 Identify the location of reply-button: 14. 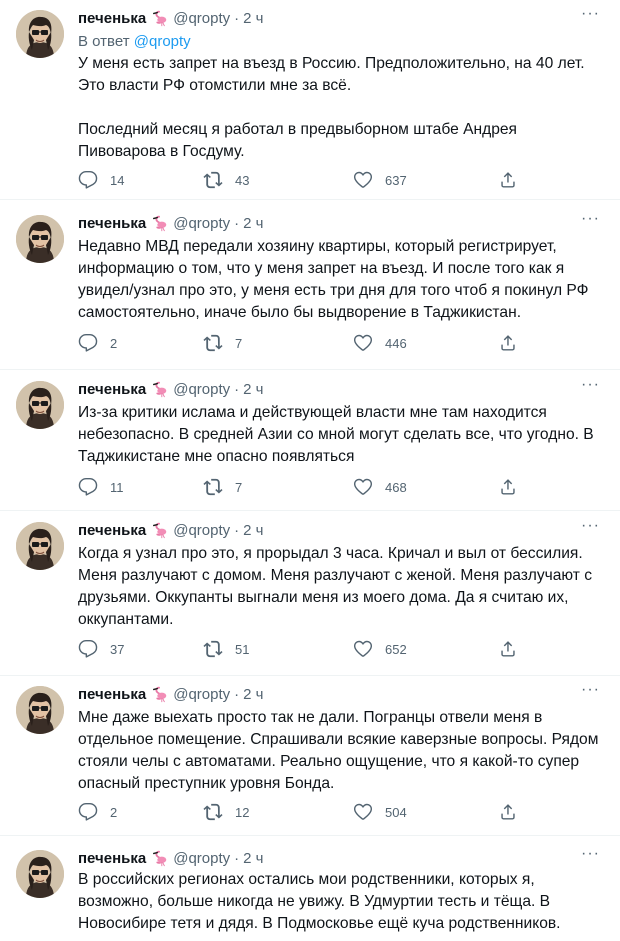
(101, 180).